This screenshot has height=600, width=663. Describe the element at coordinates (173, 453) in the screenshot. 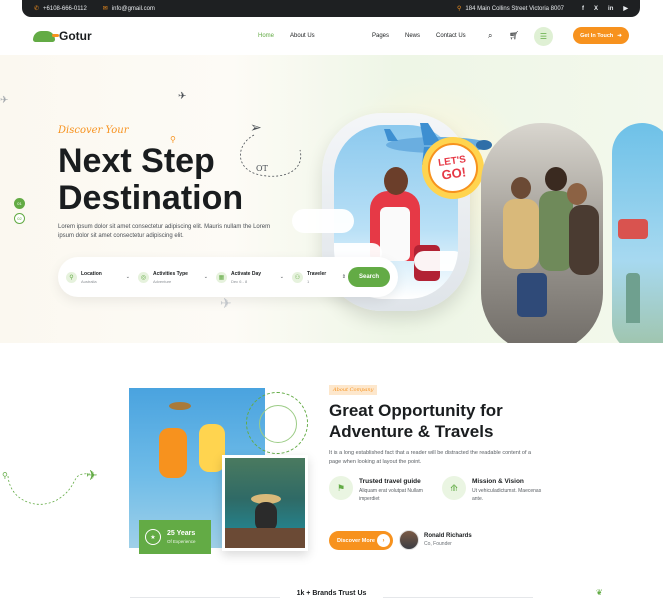

I see `traveler-figure` at that location.